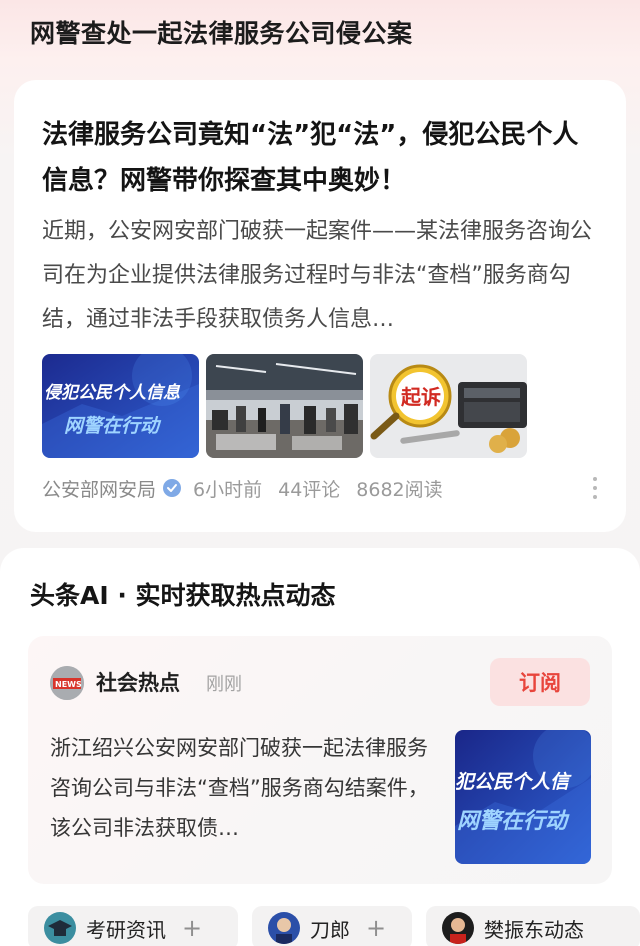  I want to click on chip-fanzhendong: 樊振东动态, so click(533, 926).